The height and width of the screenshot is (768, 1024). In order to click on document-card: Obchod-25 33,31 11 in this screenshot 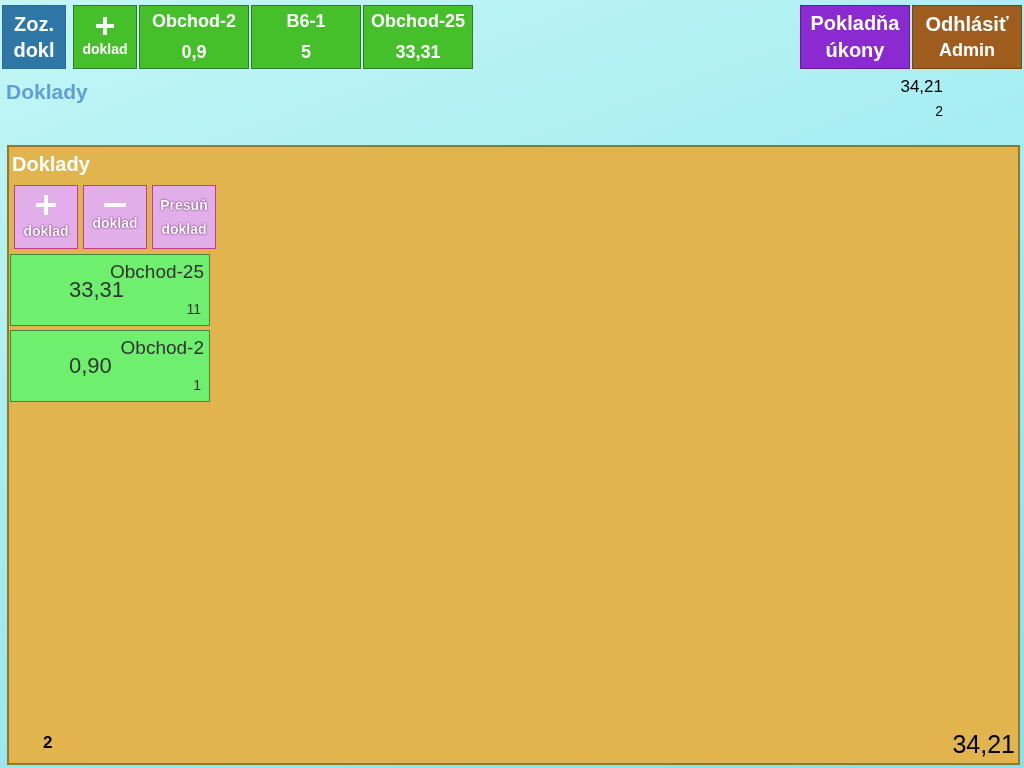, I will do `click(110, 290)`.